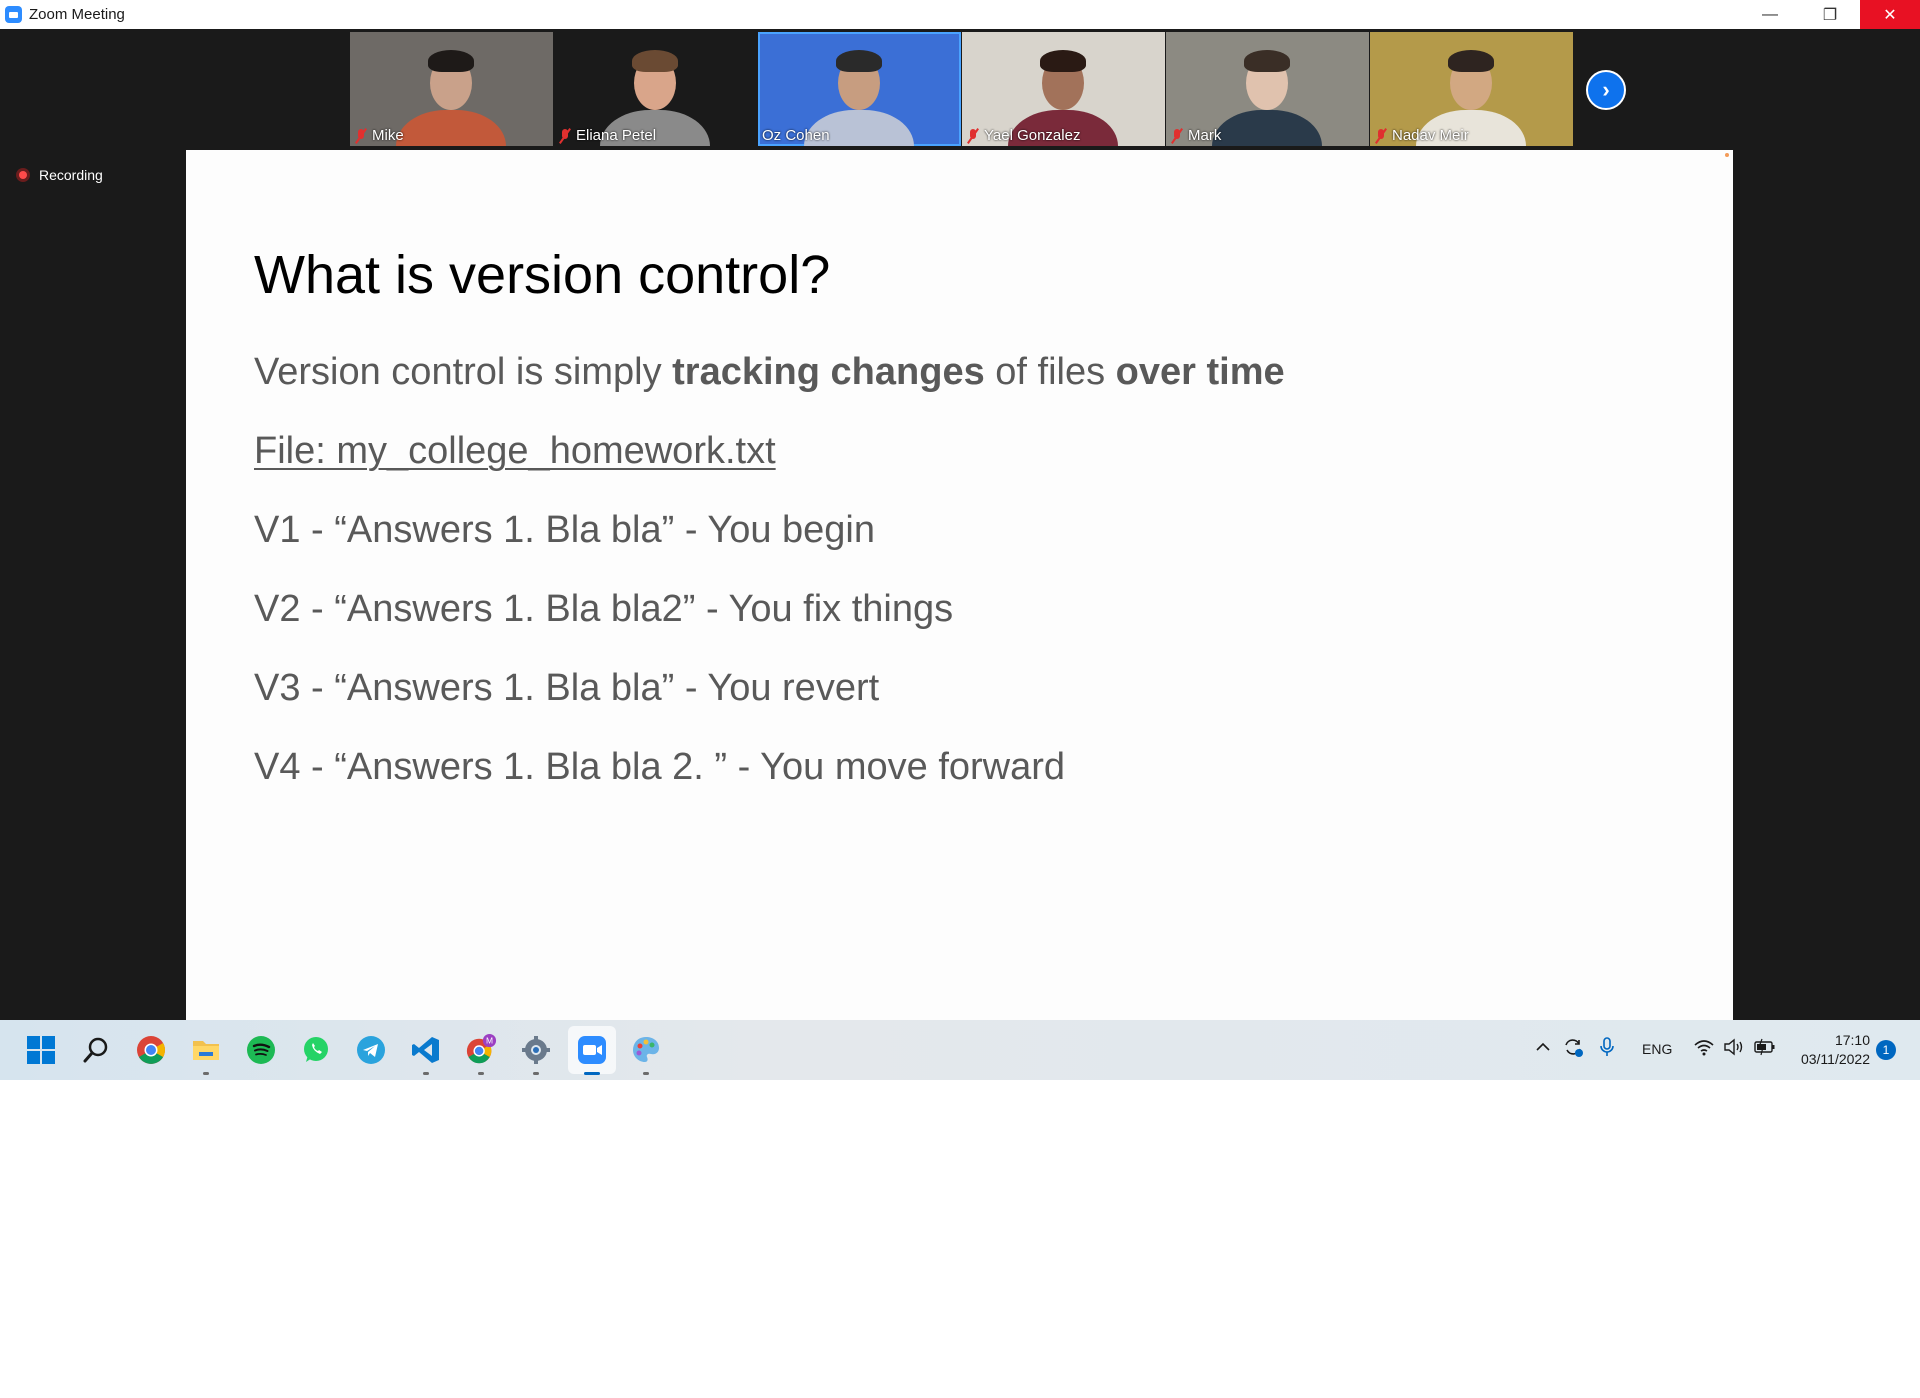  Describe the element at coordinates (261, 1050) in the screenshot. I see `spotify-icon` at that location.